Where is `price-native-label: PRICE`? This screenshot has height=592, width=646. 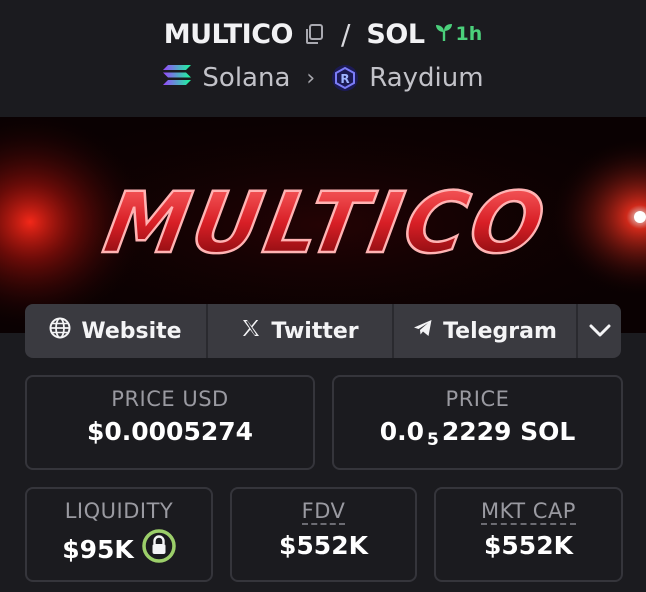
price-native-label: PRICE is located at coordinates (477, 399).